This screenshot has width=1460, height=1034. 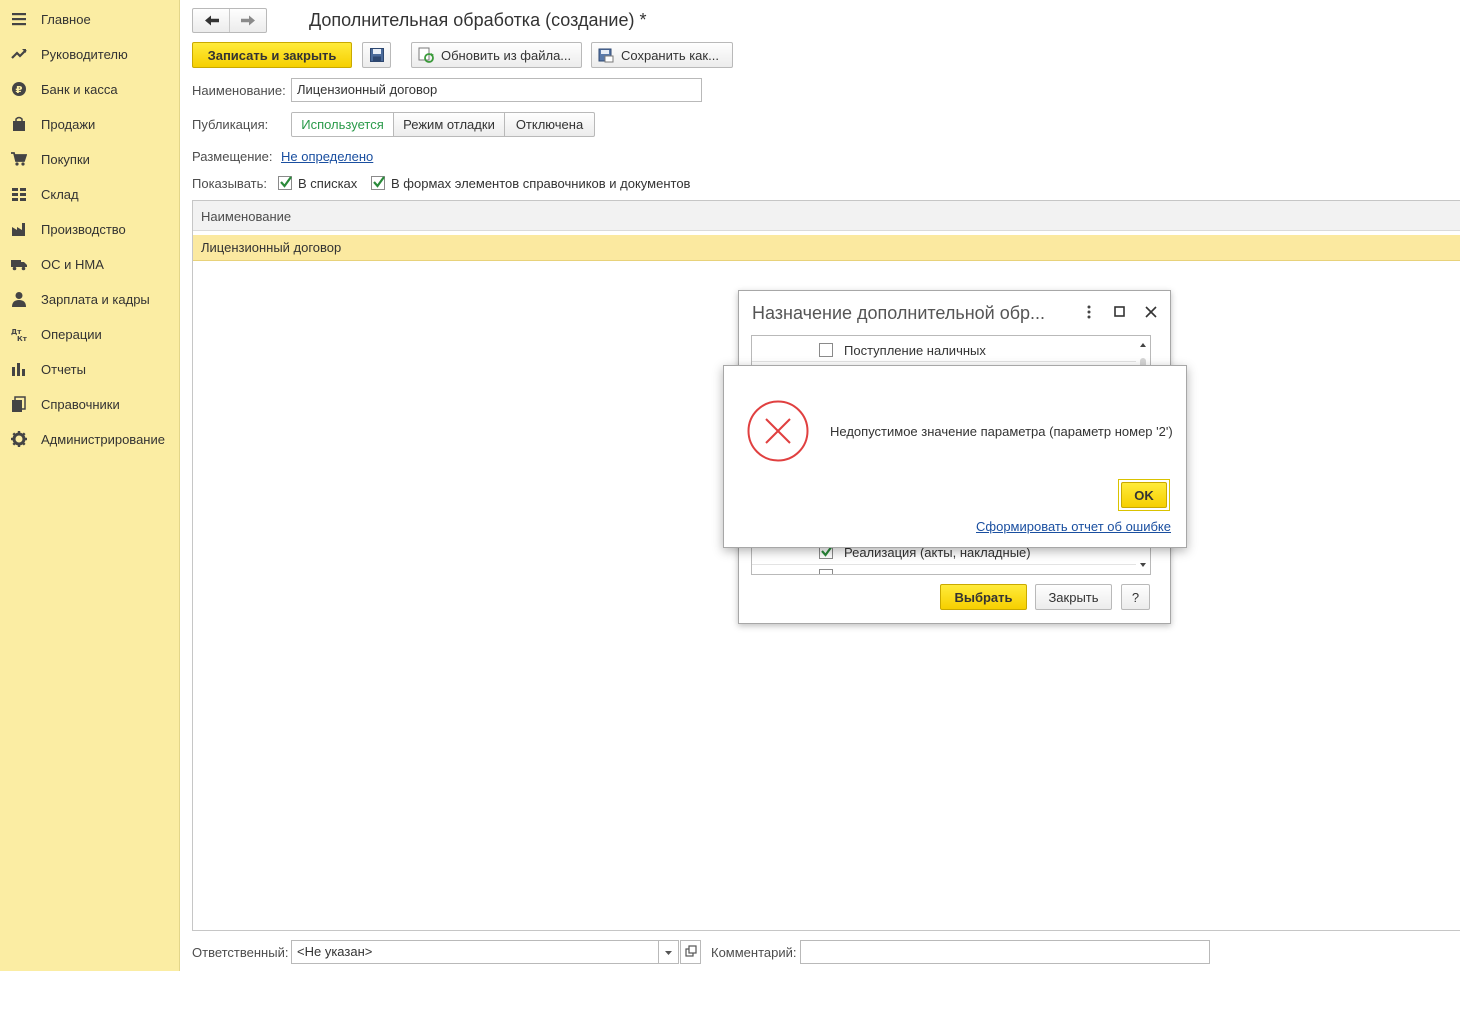 What do you see at coordinates (1089, 312) in the screenshot?
I see `more-icon` at bounding box center [1089, 312].